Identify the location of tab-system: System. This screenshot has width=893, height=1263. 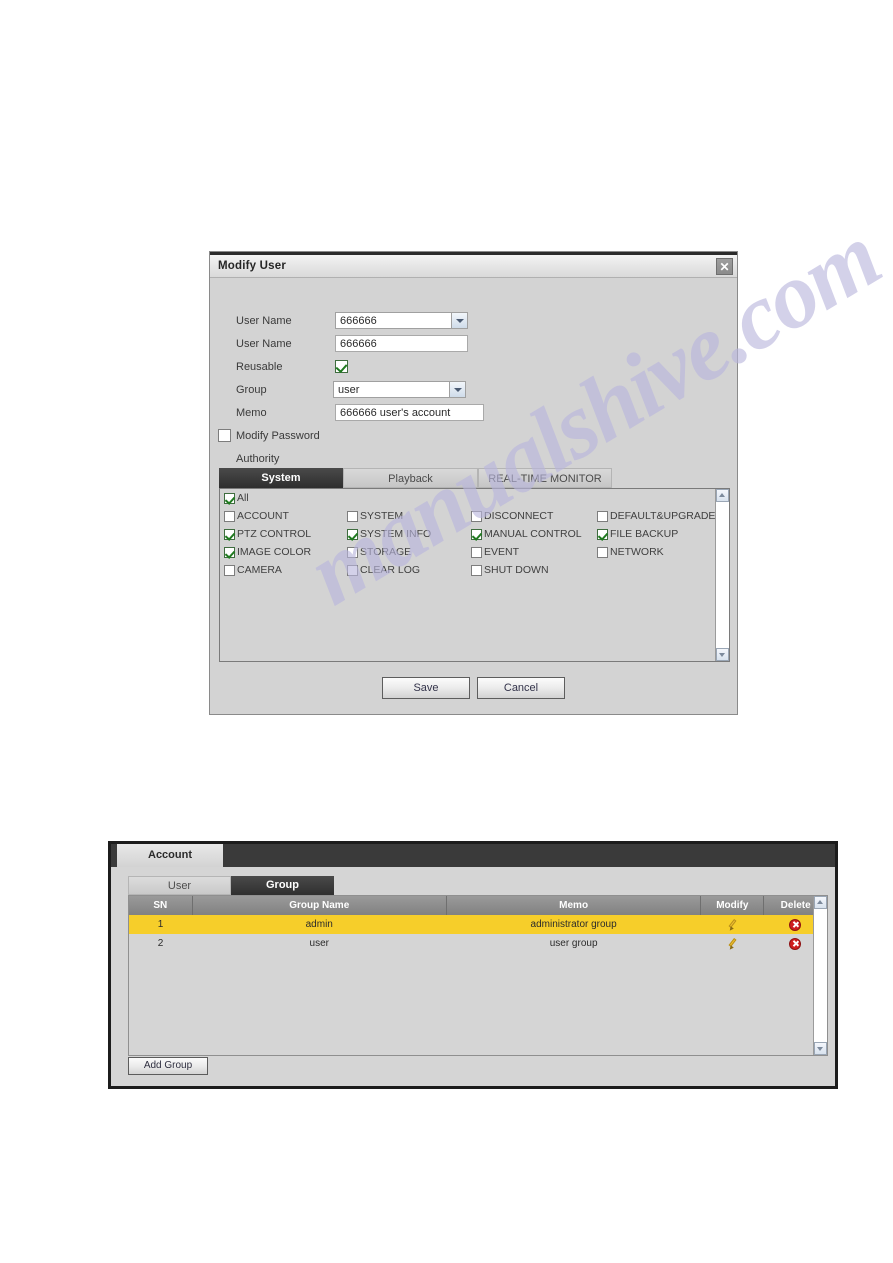
(281, 478).